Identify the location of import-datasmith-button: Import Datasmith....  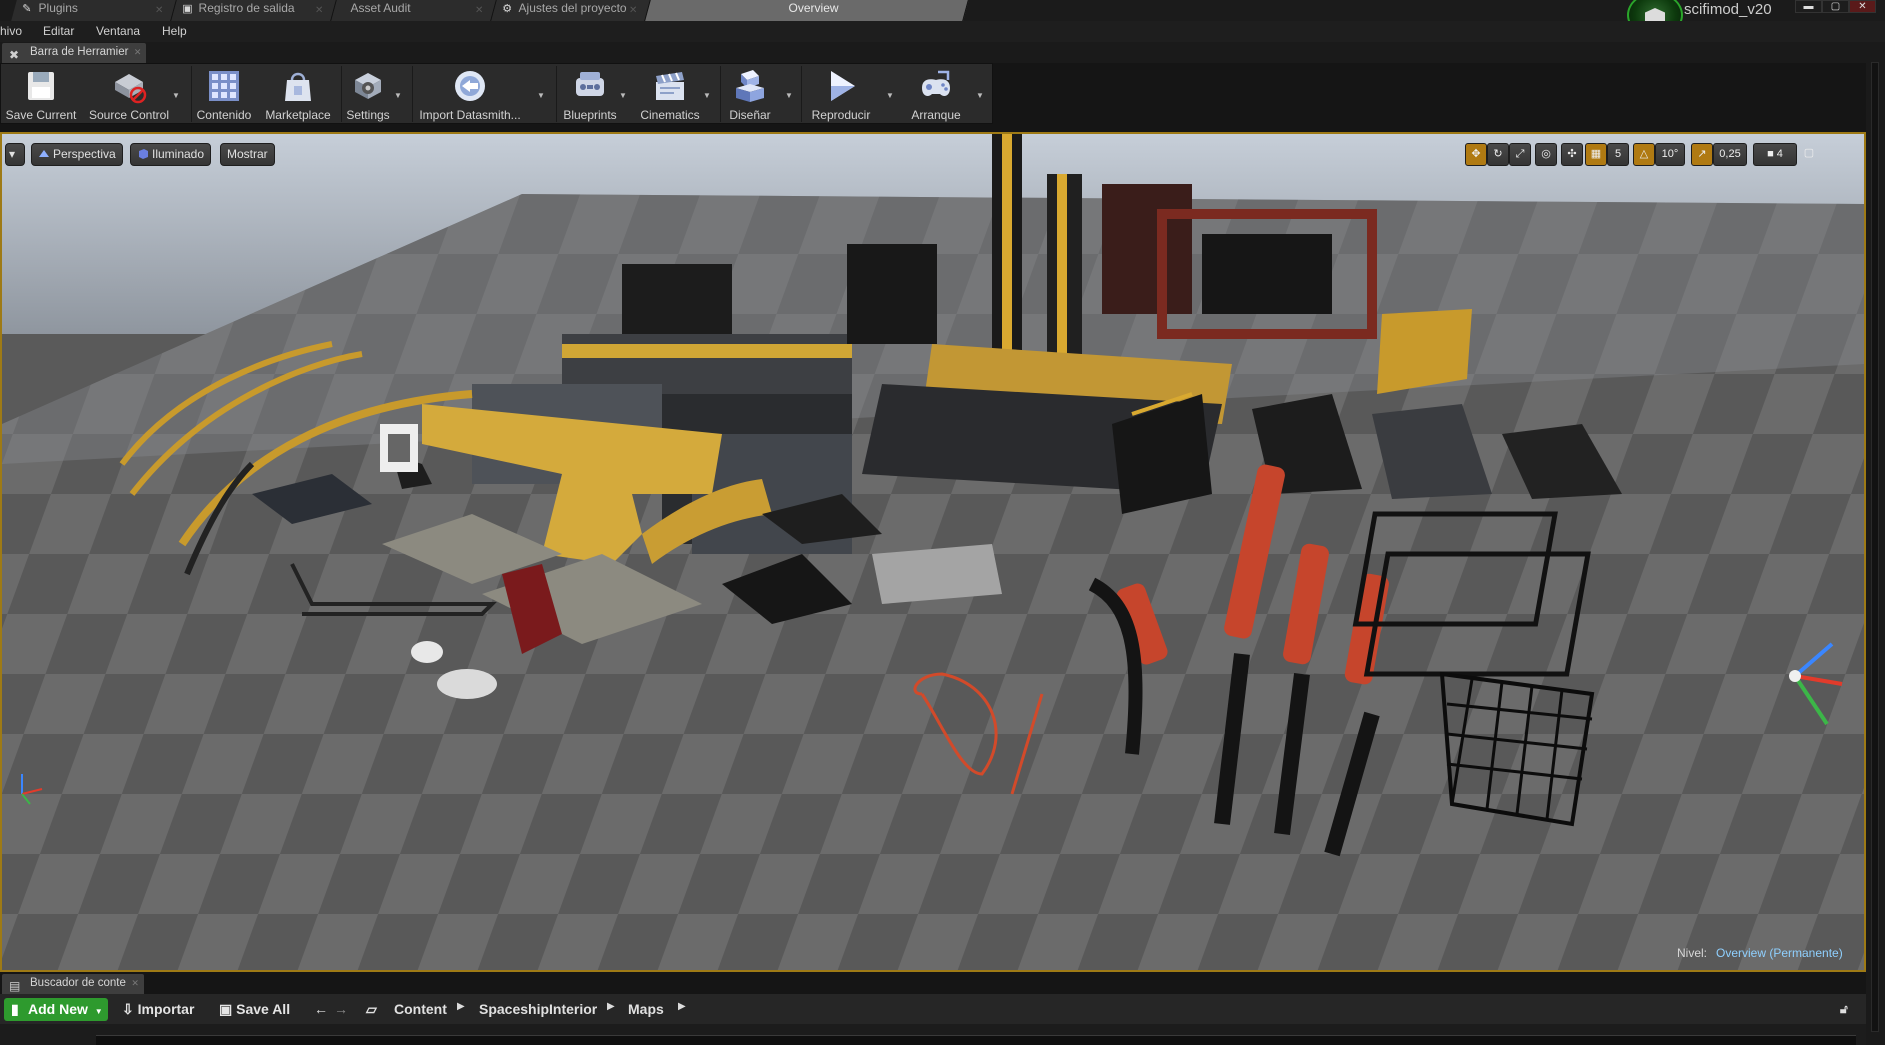
(470, 94).